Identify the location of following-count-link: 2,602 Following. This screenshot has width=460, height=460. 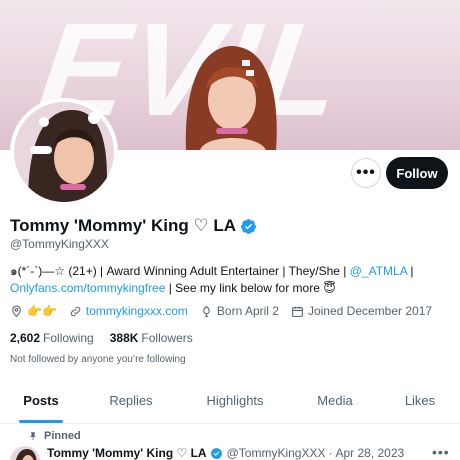
(52, 338).